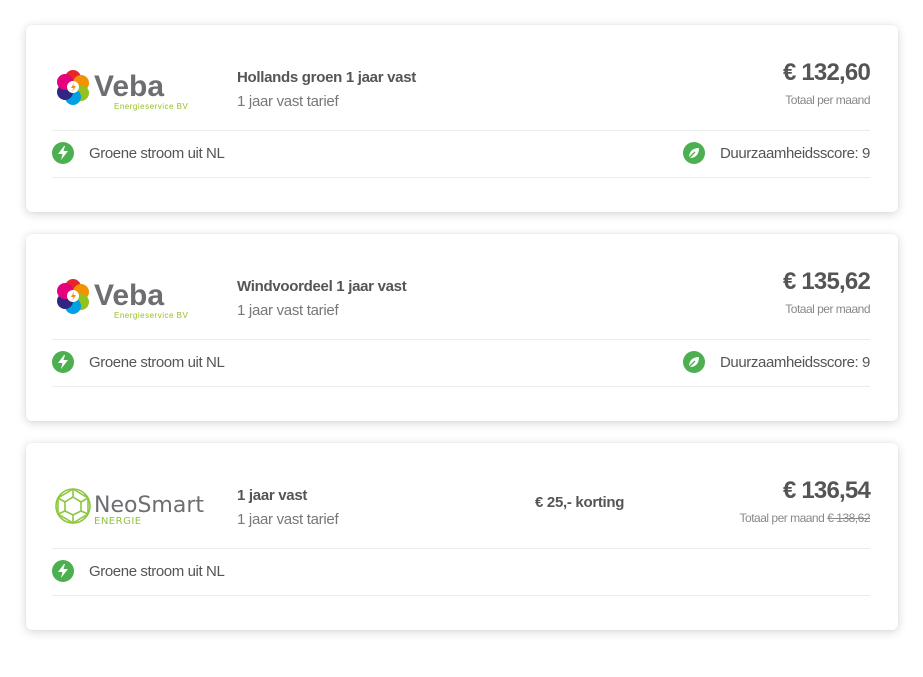 The width and height of the screenshot is (923, 677). Describe the element at coordinates (326, 77) in the screenshot. I see `plan-name: Hollands groen 1 jaar vast` at that location.